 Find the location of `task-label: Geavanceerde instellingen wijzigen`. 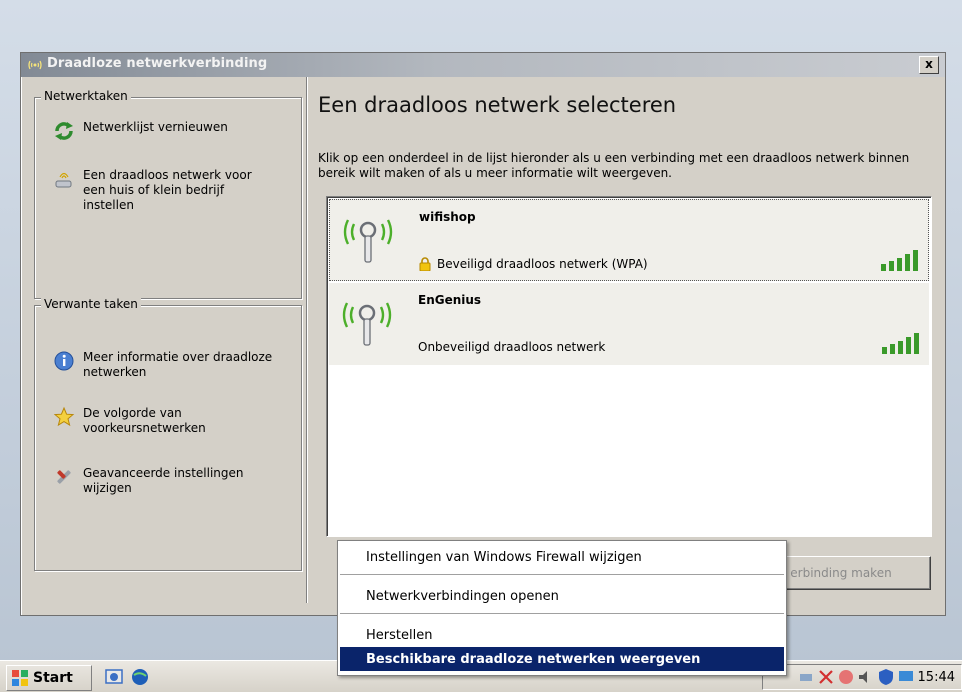

task-label: Geavanceerde instellingen wijzigen is located at coordinates (163, 480).